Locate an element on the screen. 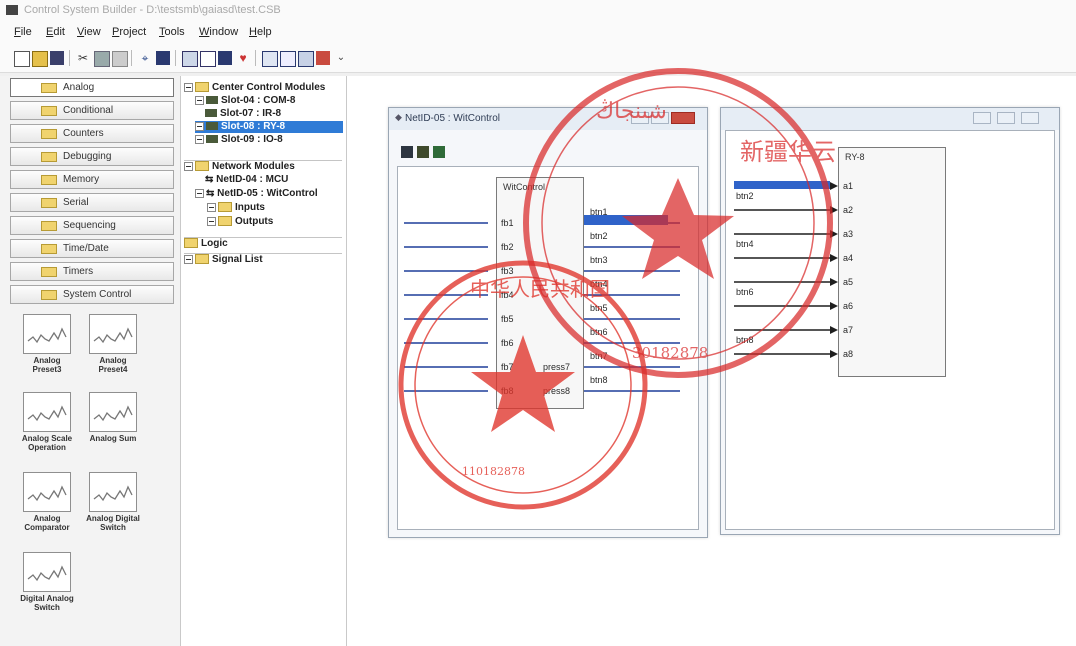 The image size is (1076, 646). tree-inputs: Inputs is located at coordinates (236, 208).